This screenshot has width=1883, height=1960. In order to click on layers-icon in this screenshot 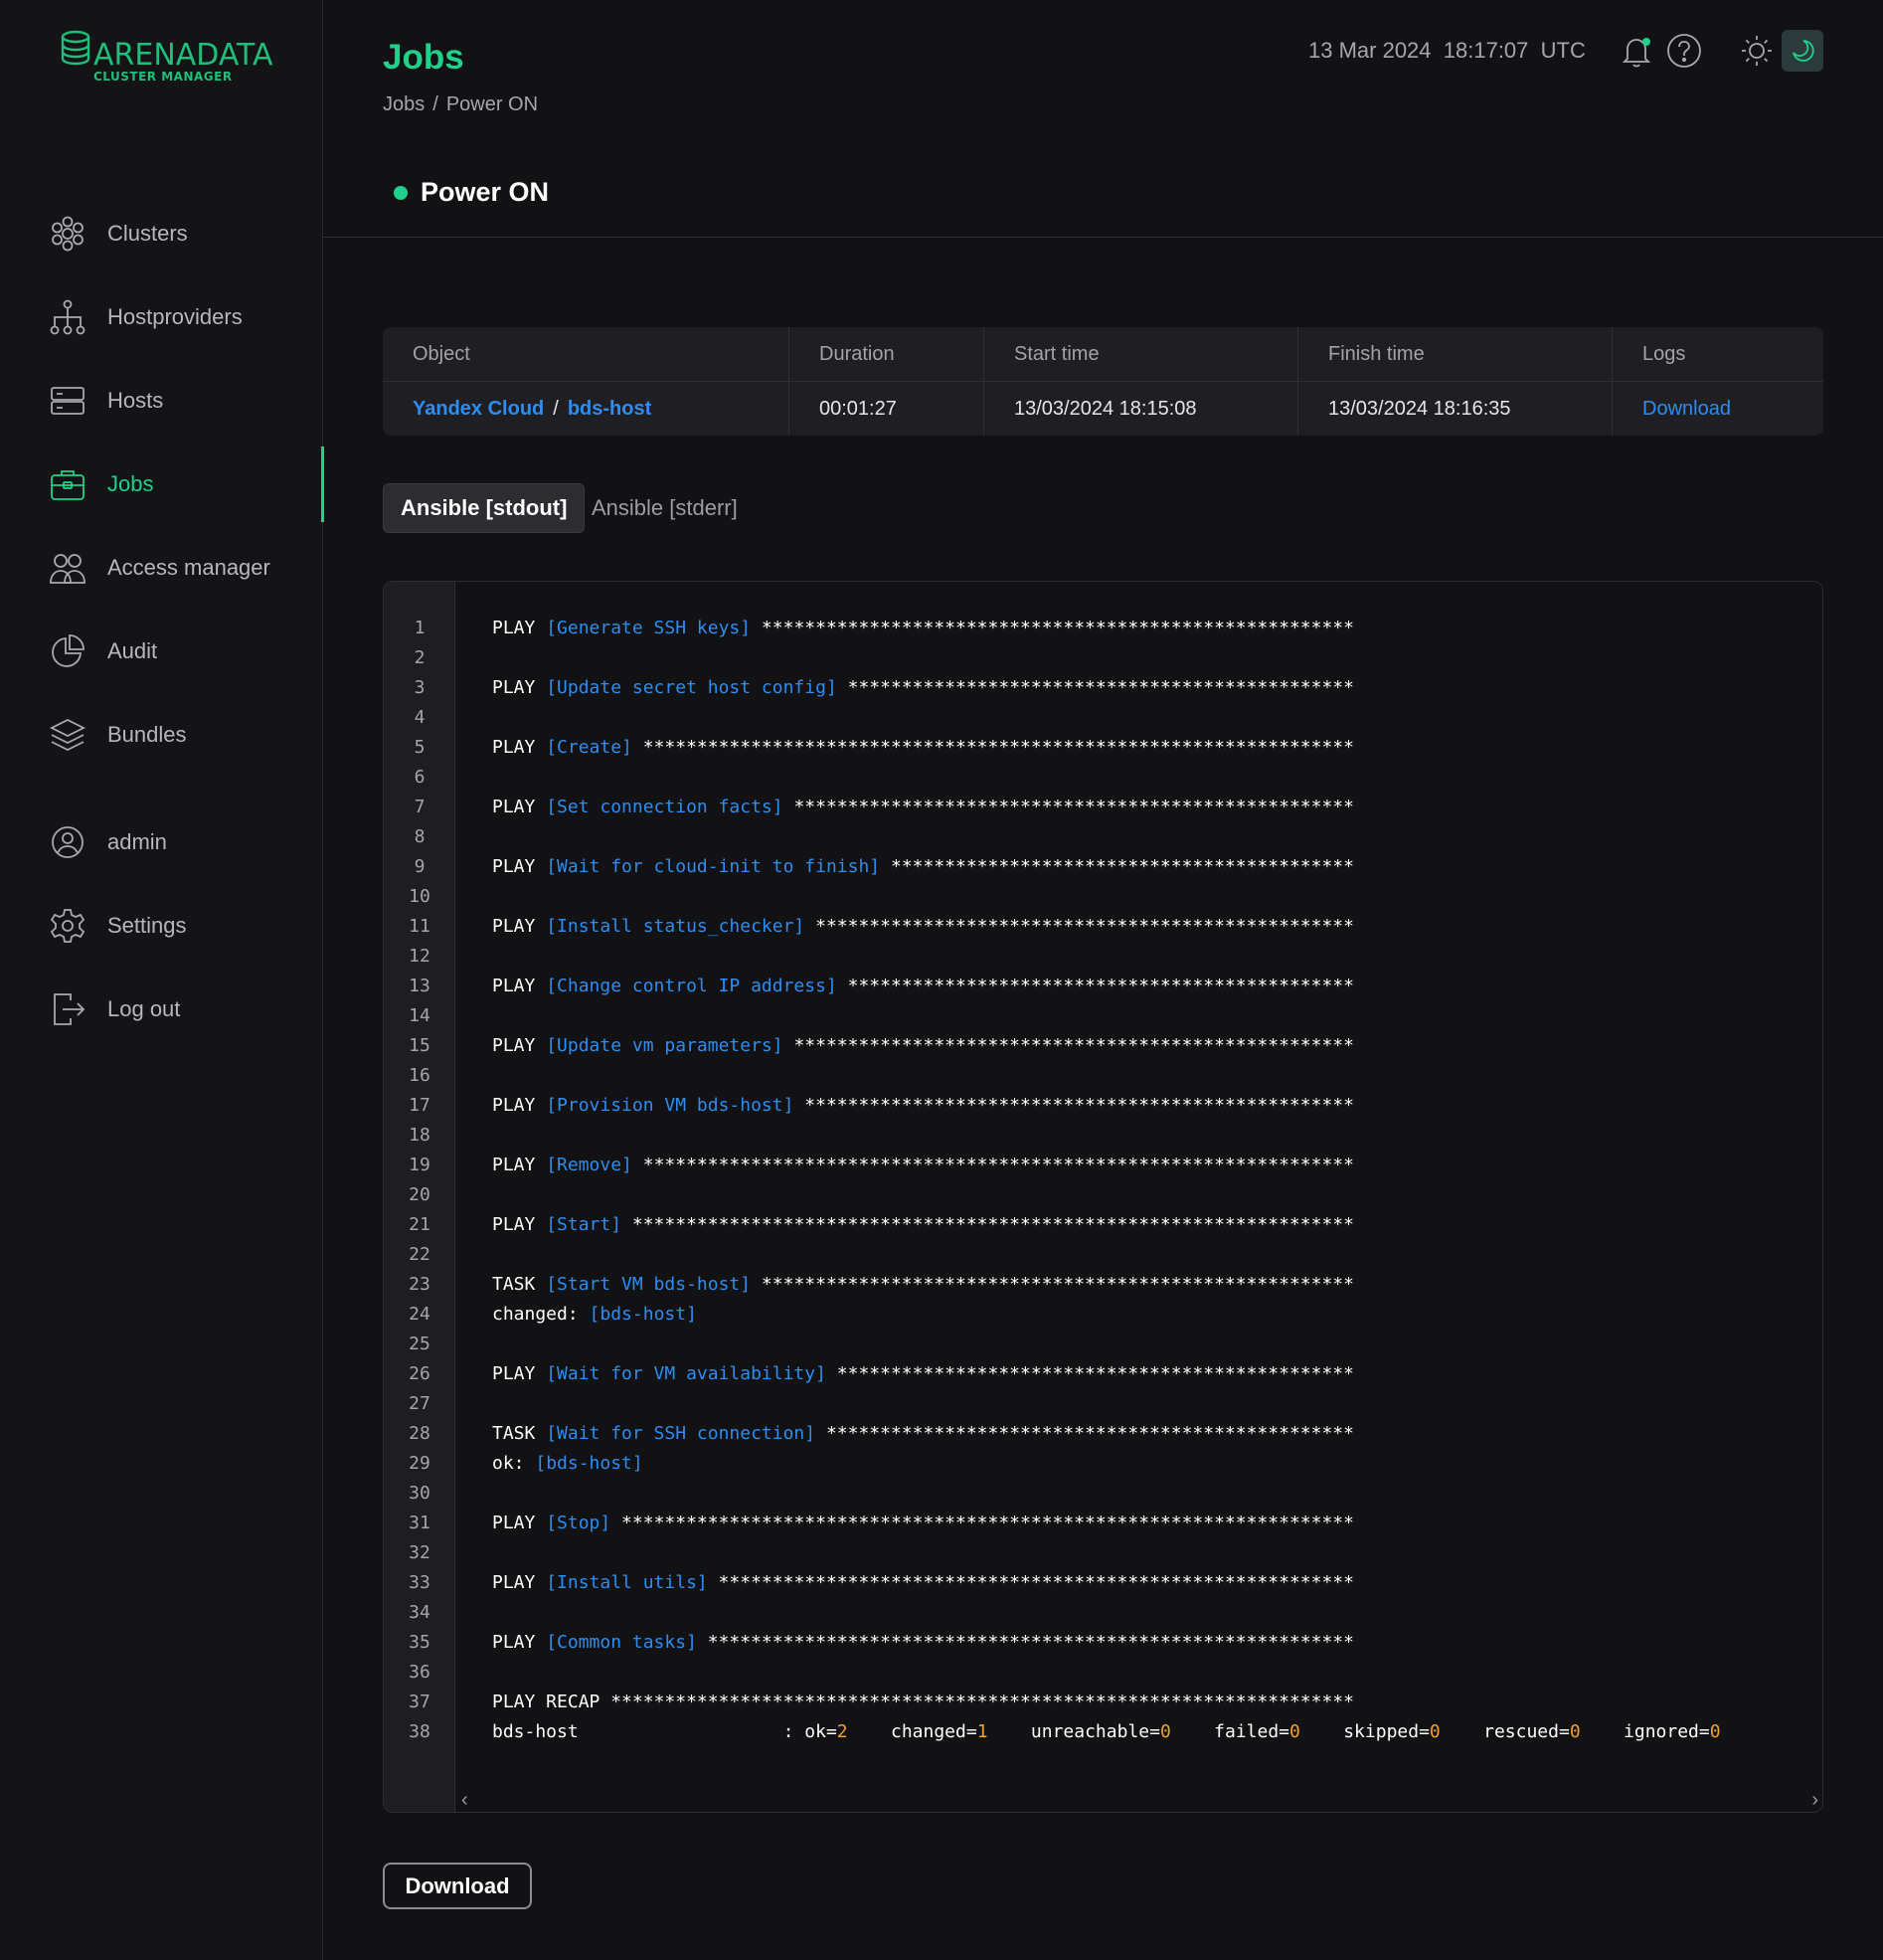, I will do `click(67, 735)`.